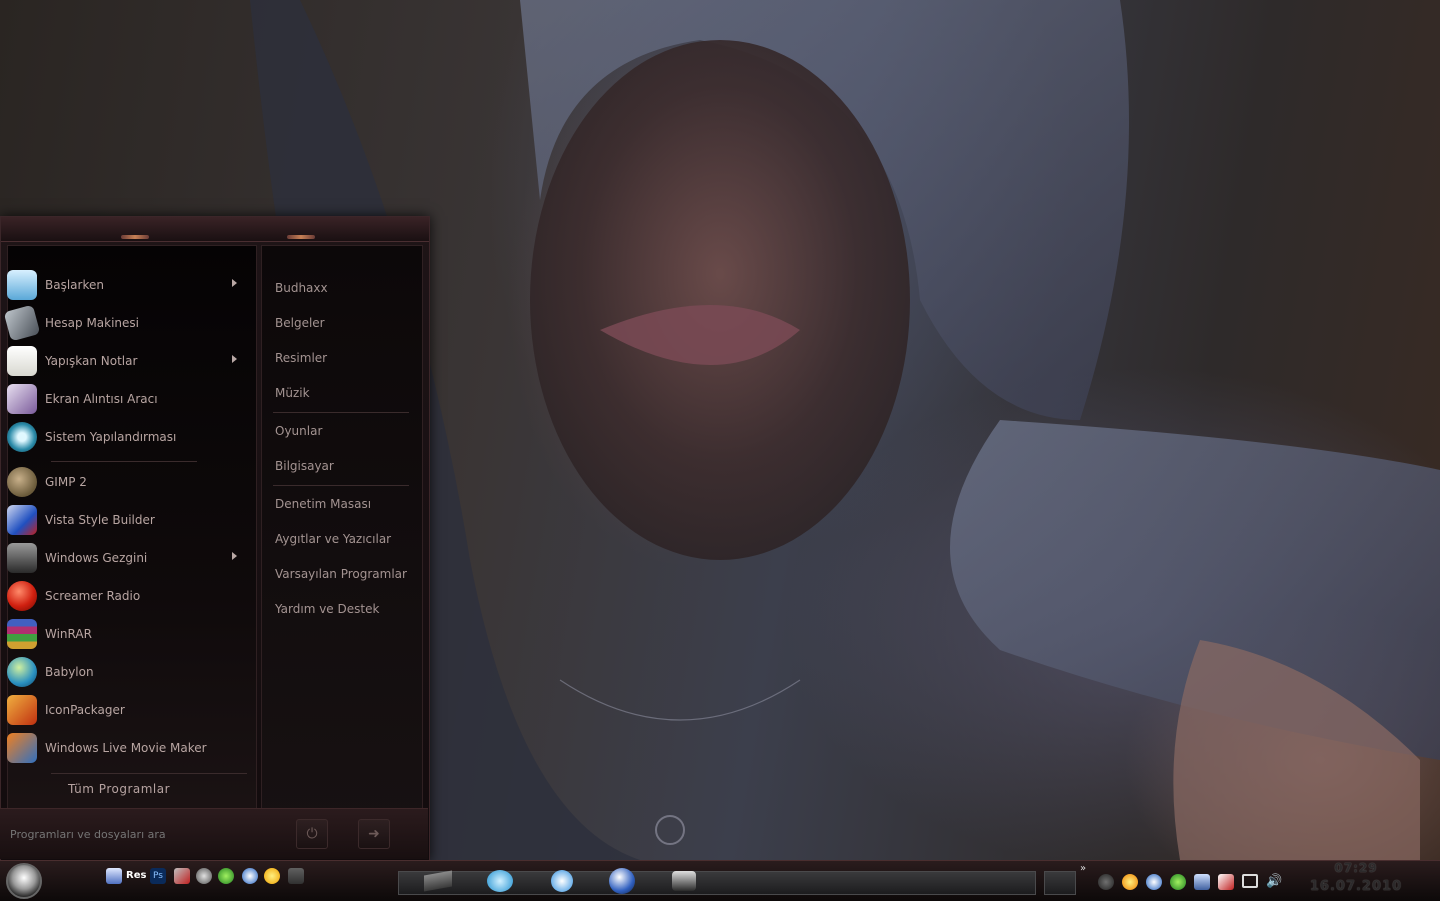  Describe the element at coordinates (100, 520) in the screenshot. I see `program-label: Vista Style Builder` at that location.